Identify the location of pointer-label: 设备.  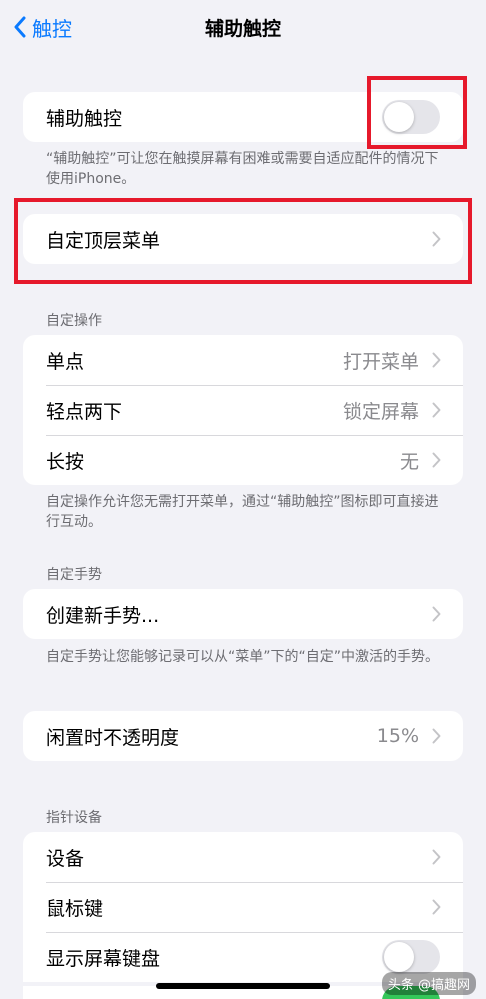
(65, 858).